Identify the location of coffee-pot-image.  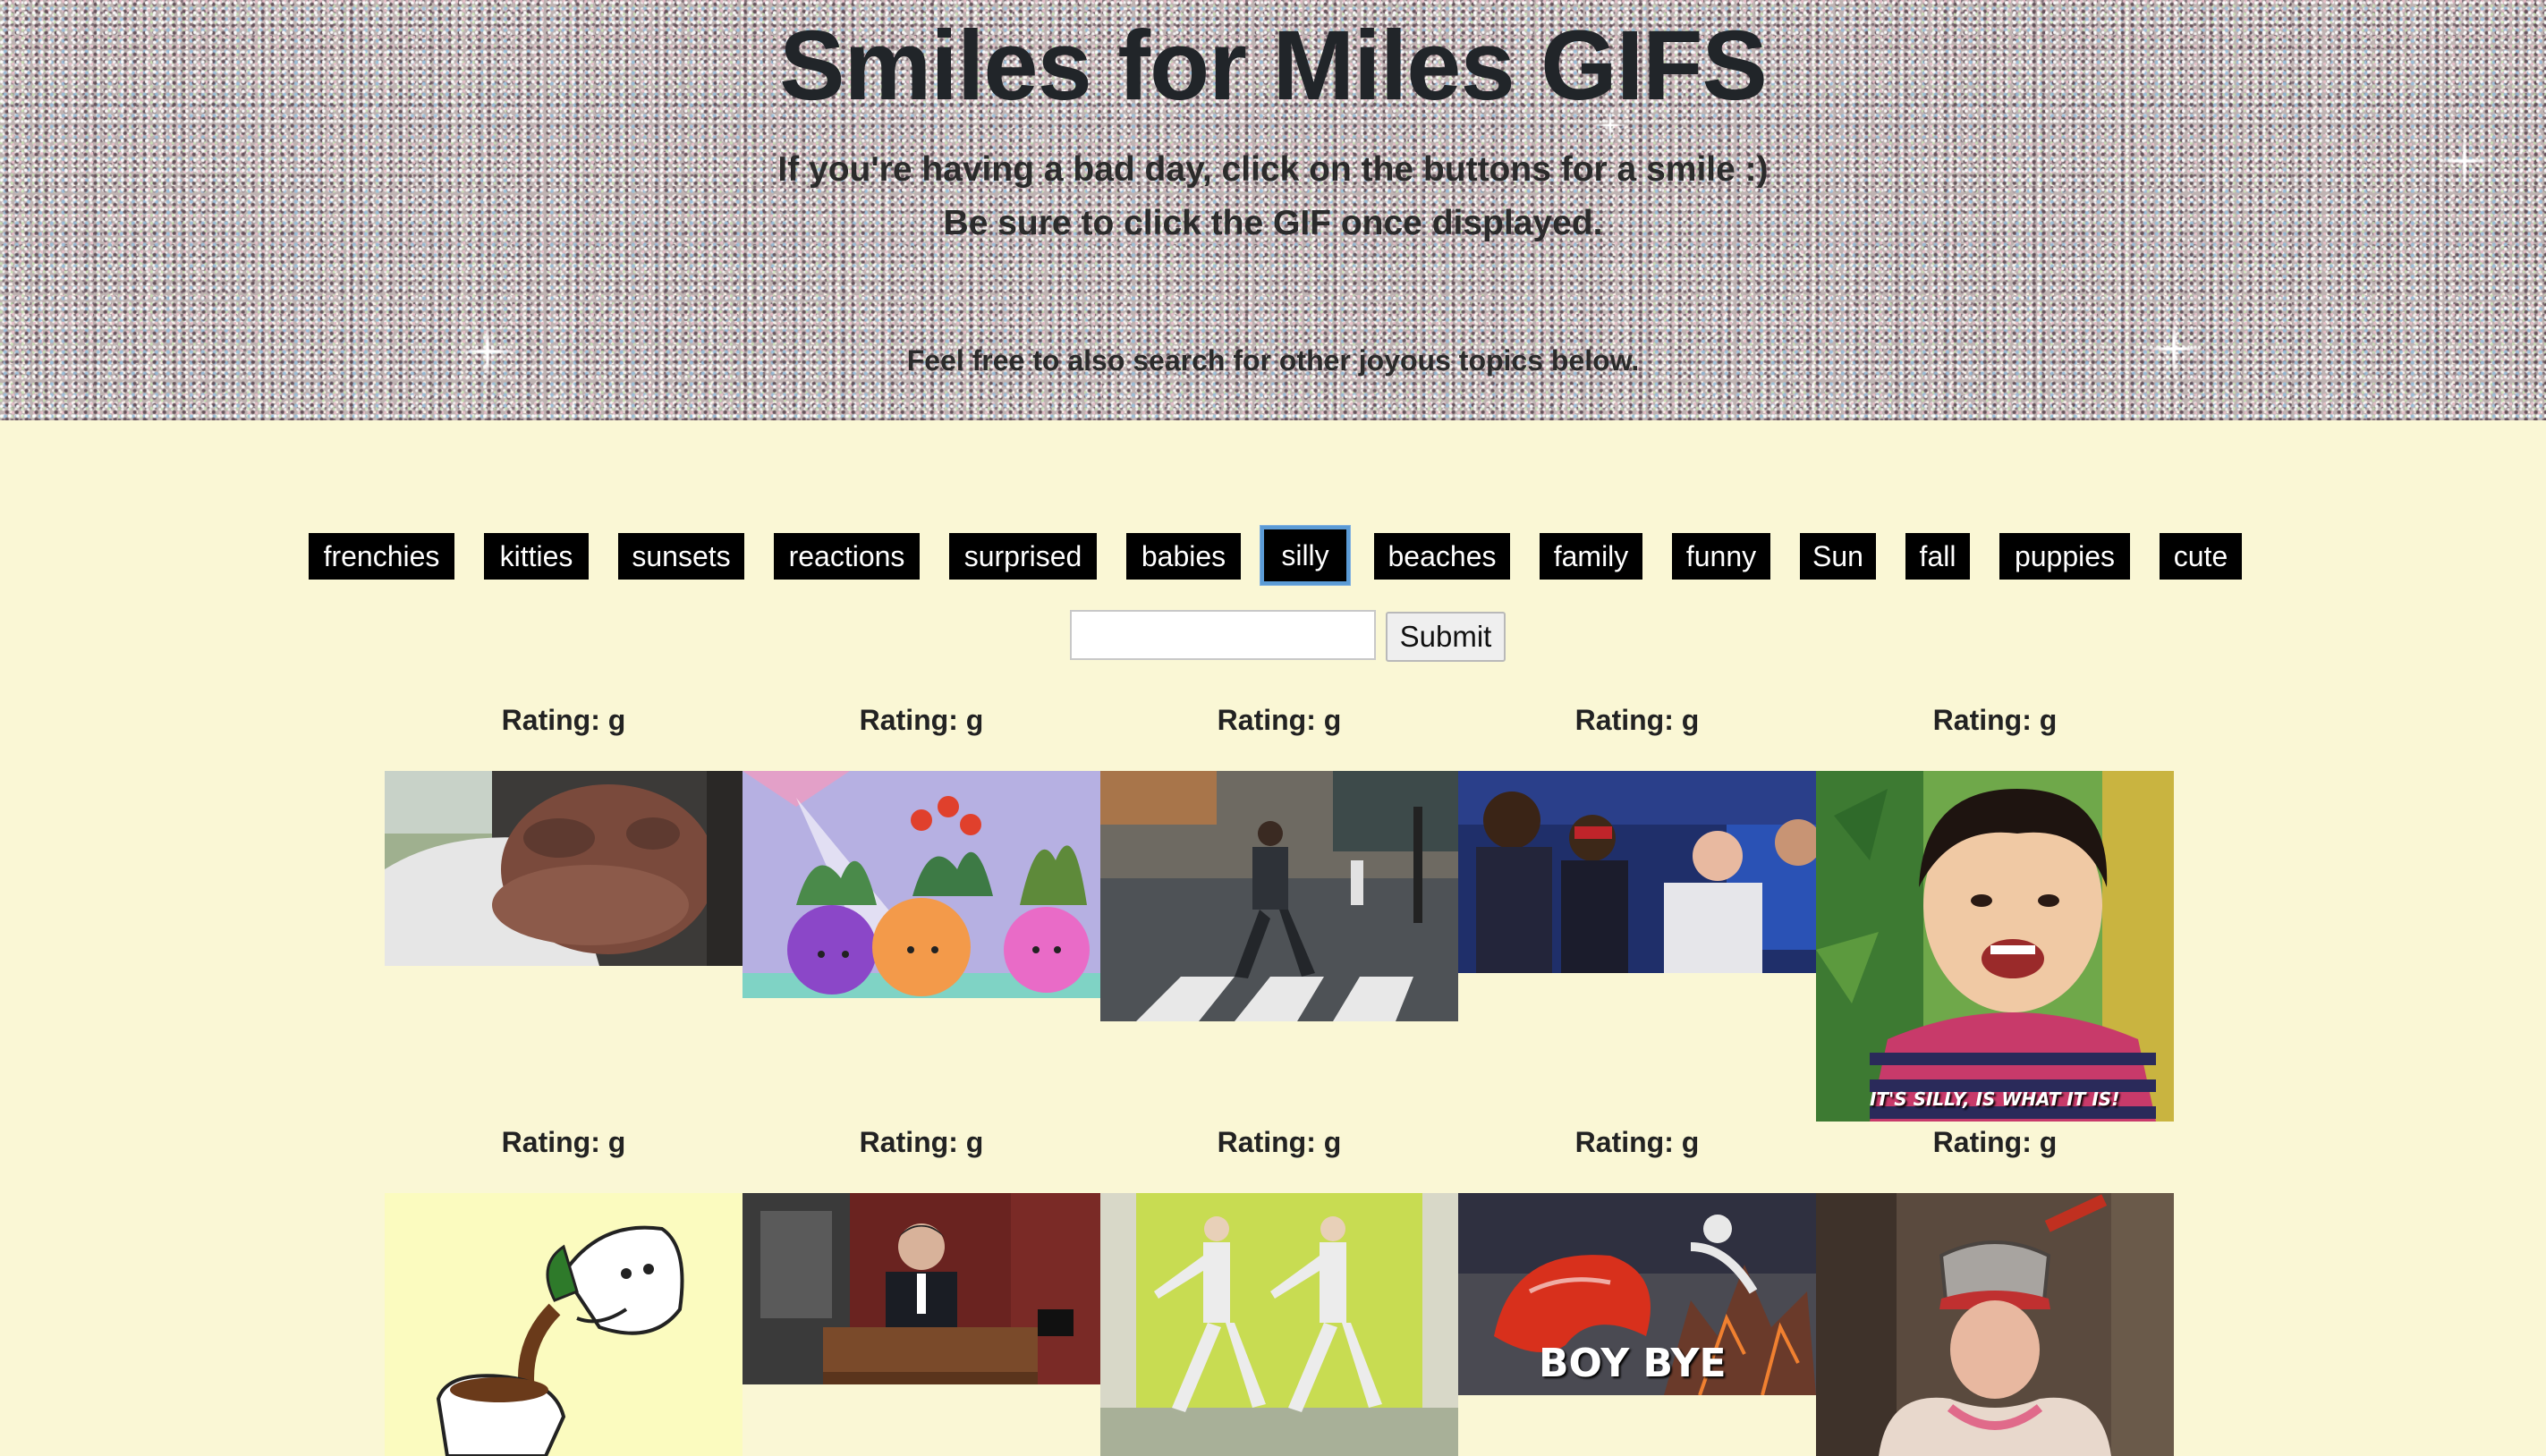
(564, 1324).